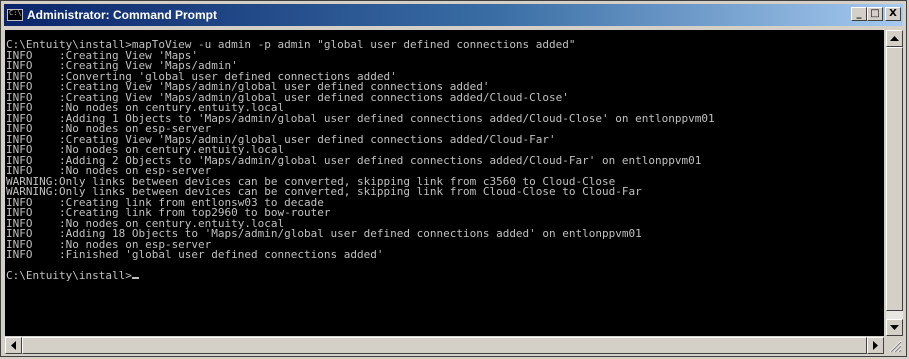 Image resolution: width=909 pixels, height=359 pixels. I want to click on resize-grip-icon, so click(895, 346).